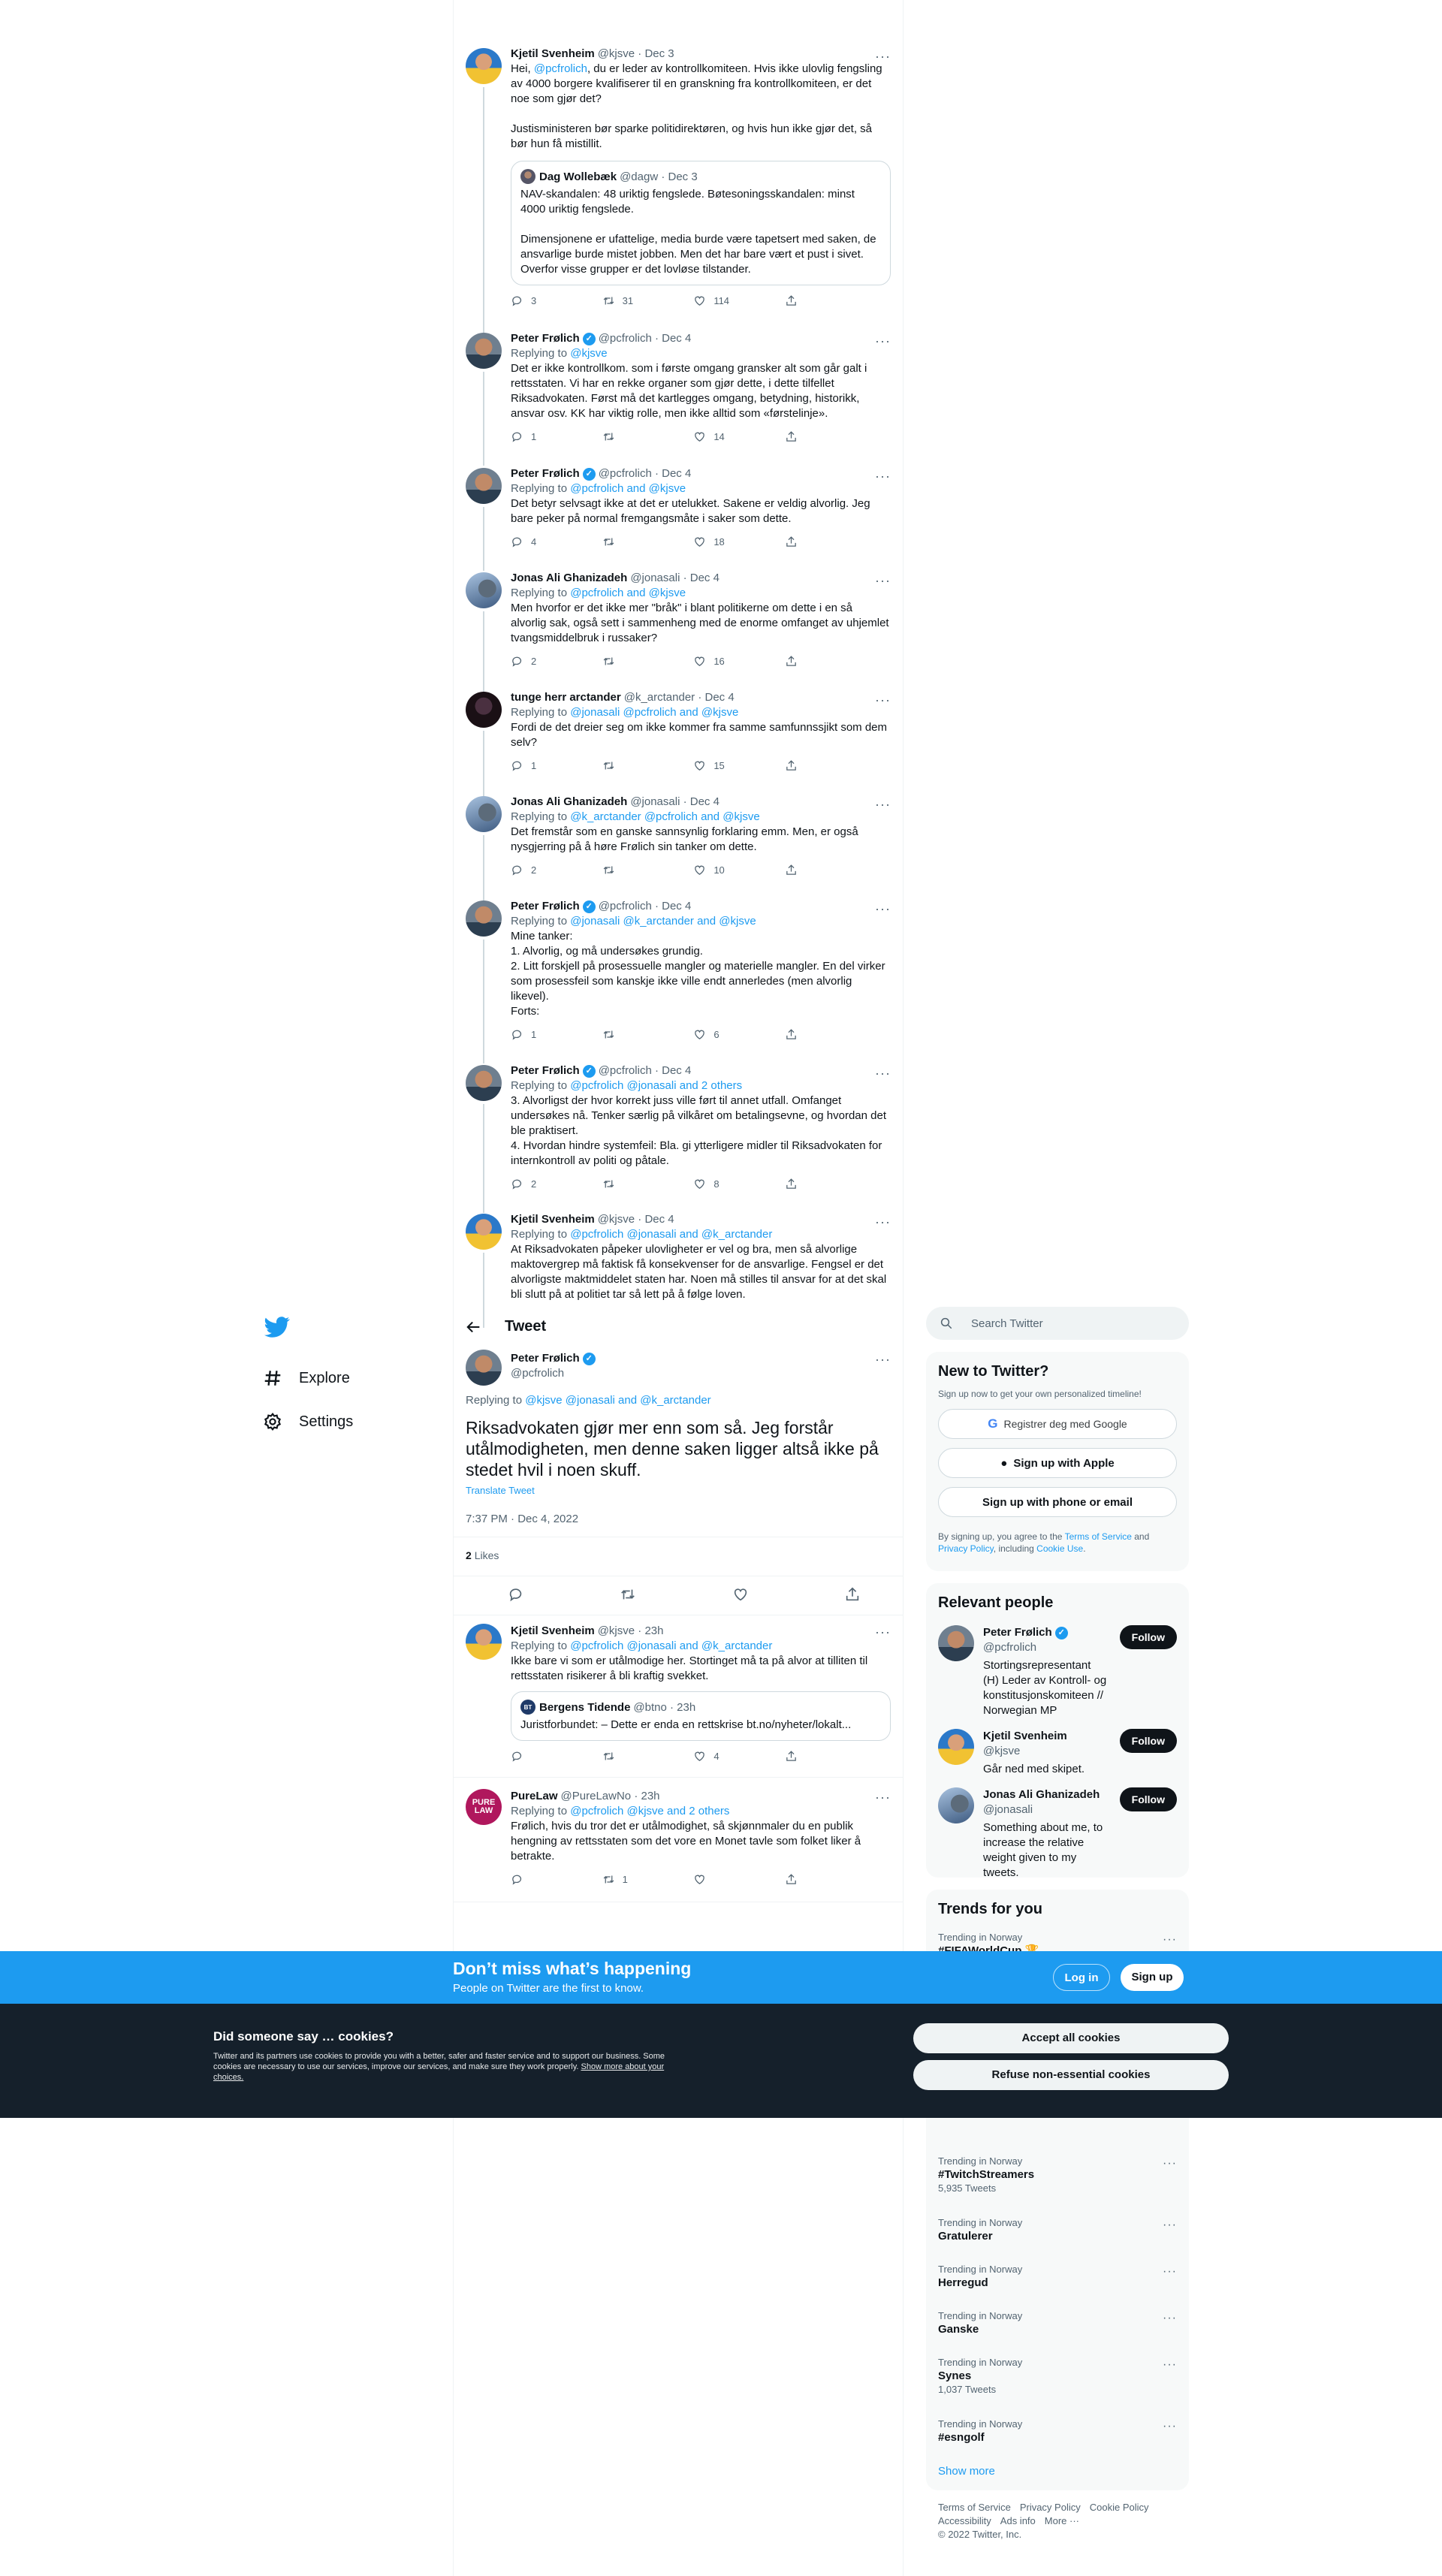 The image size is (1442, 2576). What do you see at coordinates (625, 301) in the screenshot?
I see `retweet-button: 31` at bounding box center [625, 301].